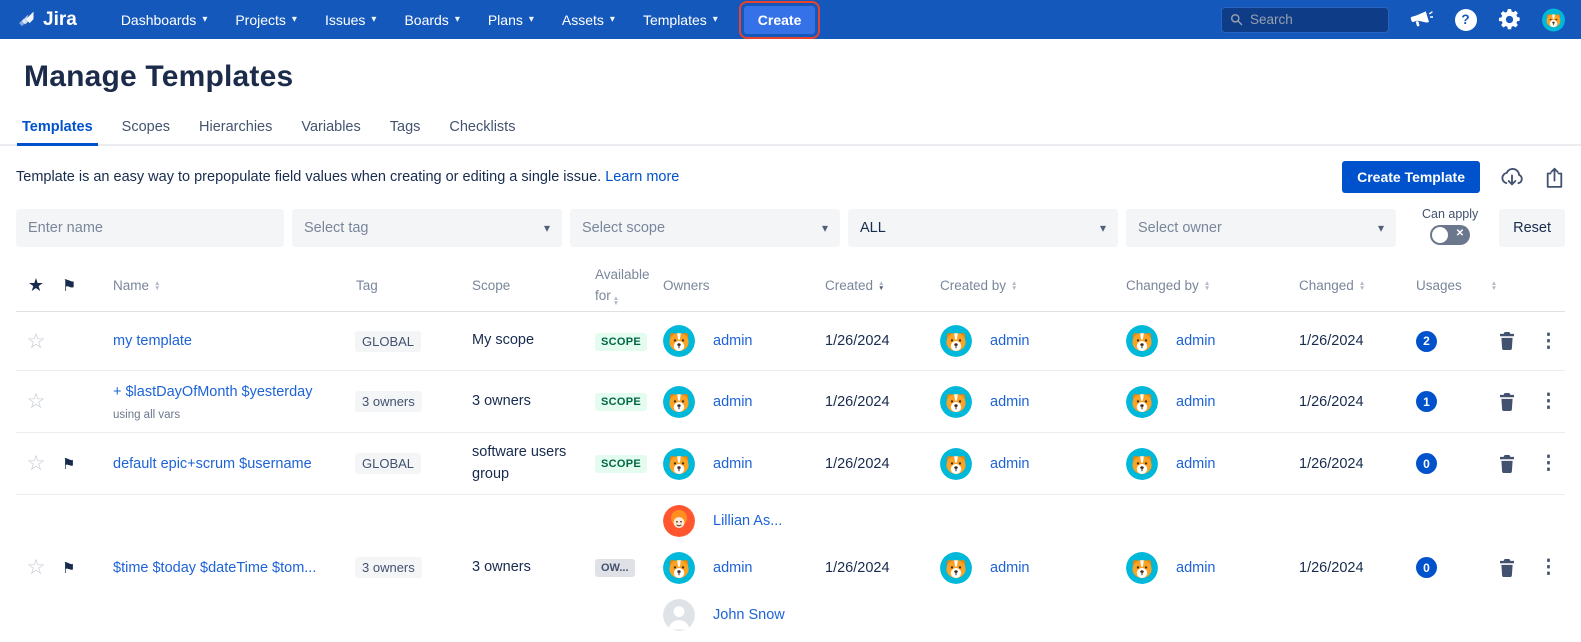  I want to click on can-apply-toggle: ✕, so click(1450, 235).